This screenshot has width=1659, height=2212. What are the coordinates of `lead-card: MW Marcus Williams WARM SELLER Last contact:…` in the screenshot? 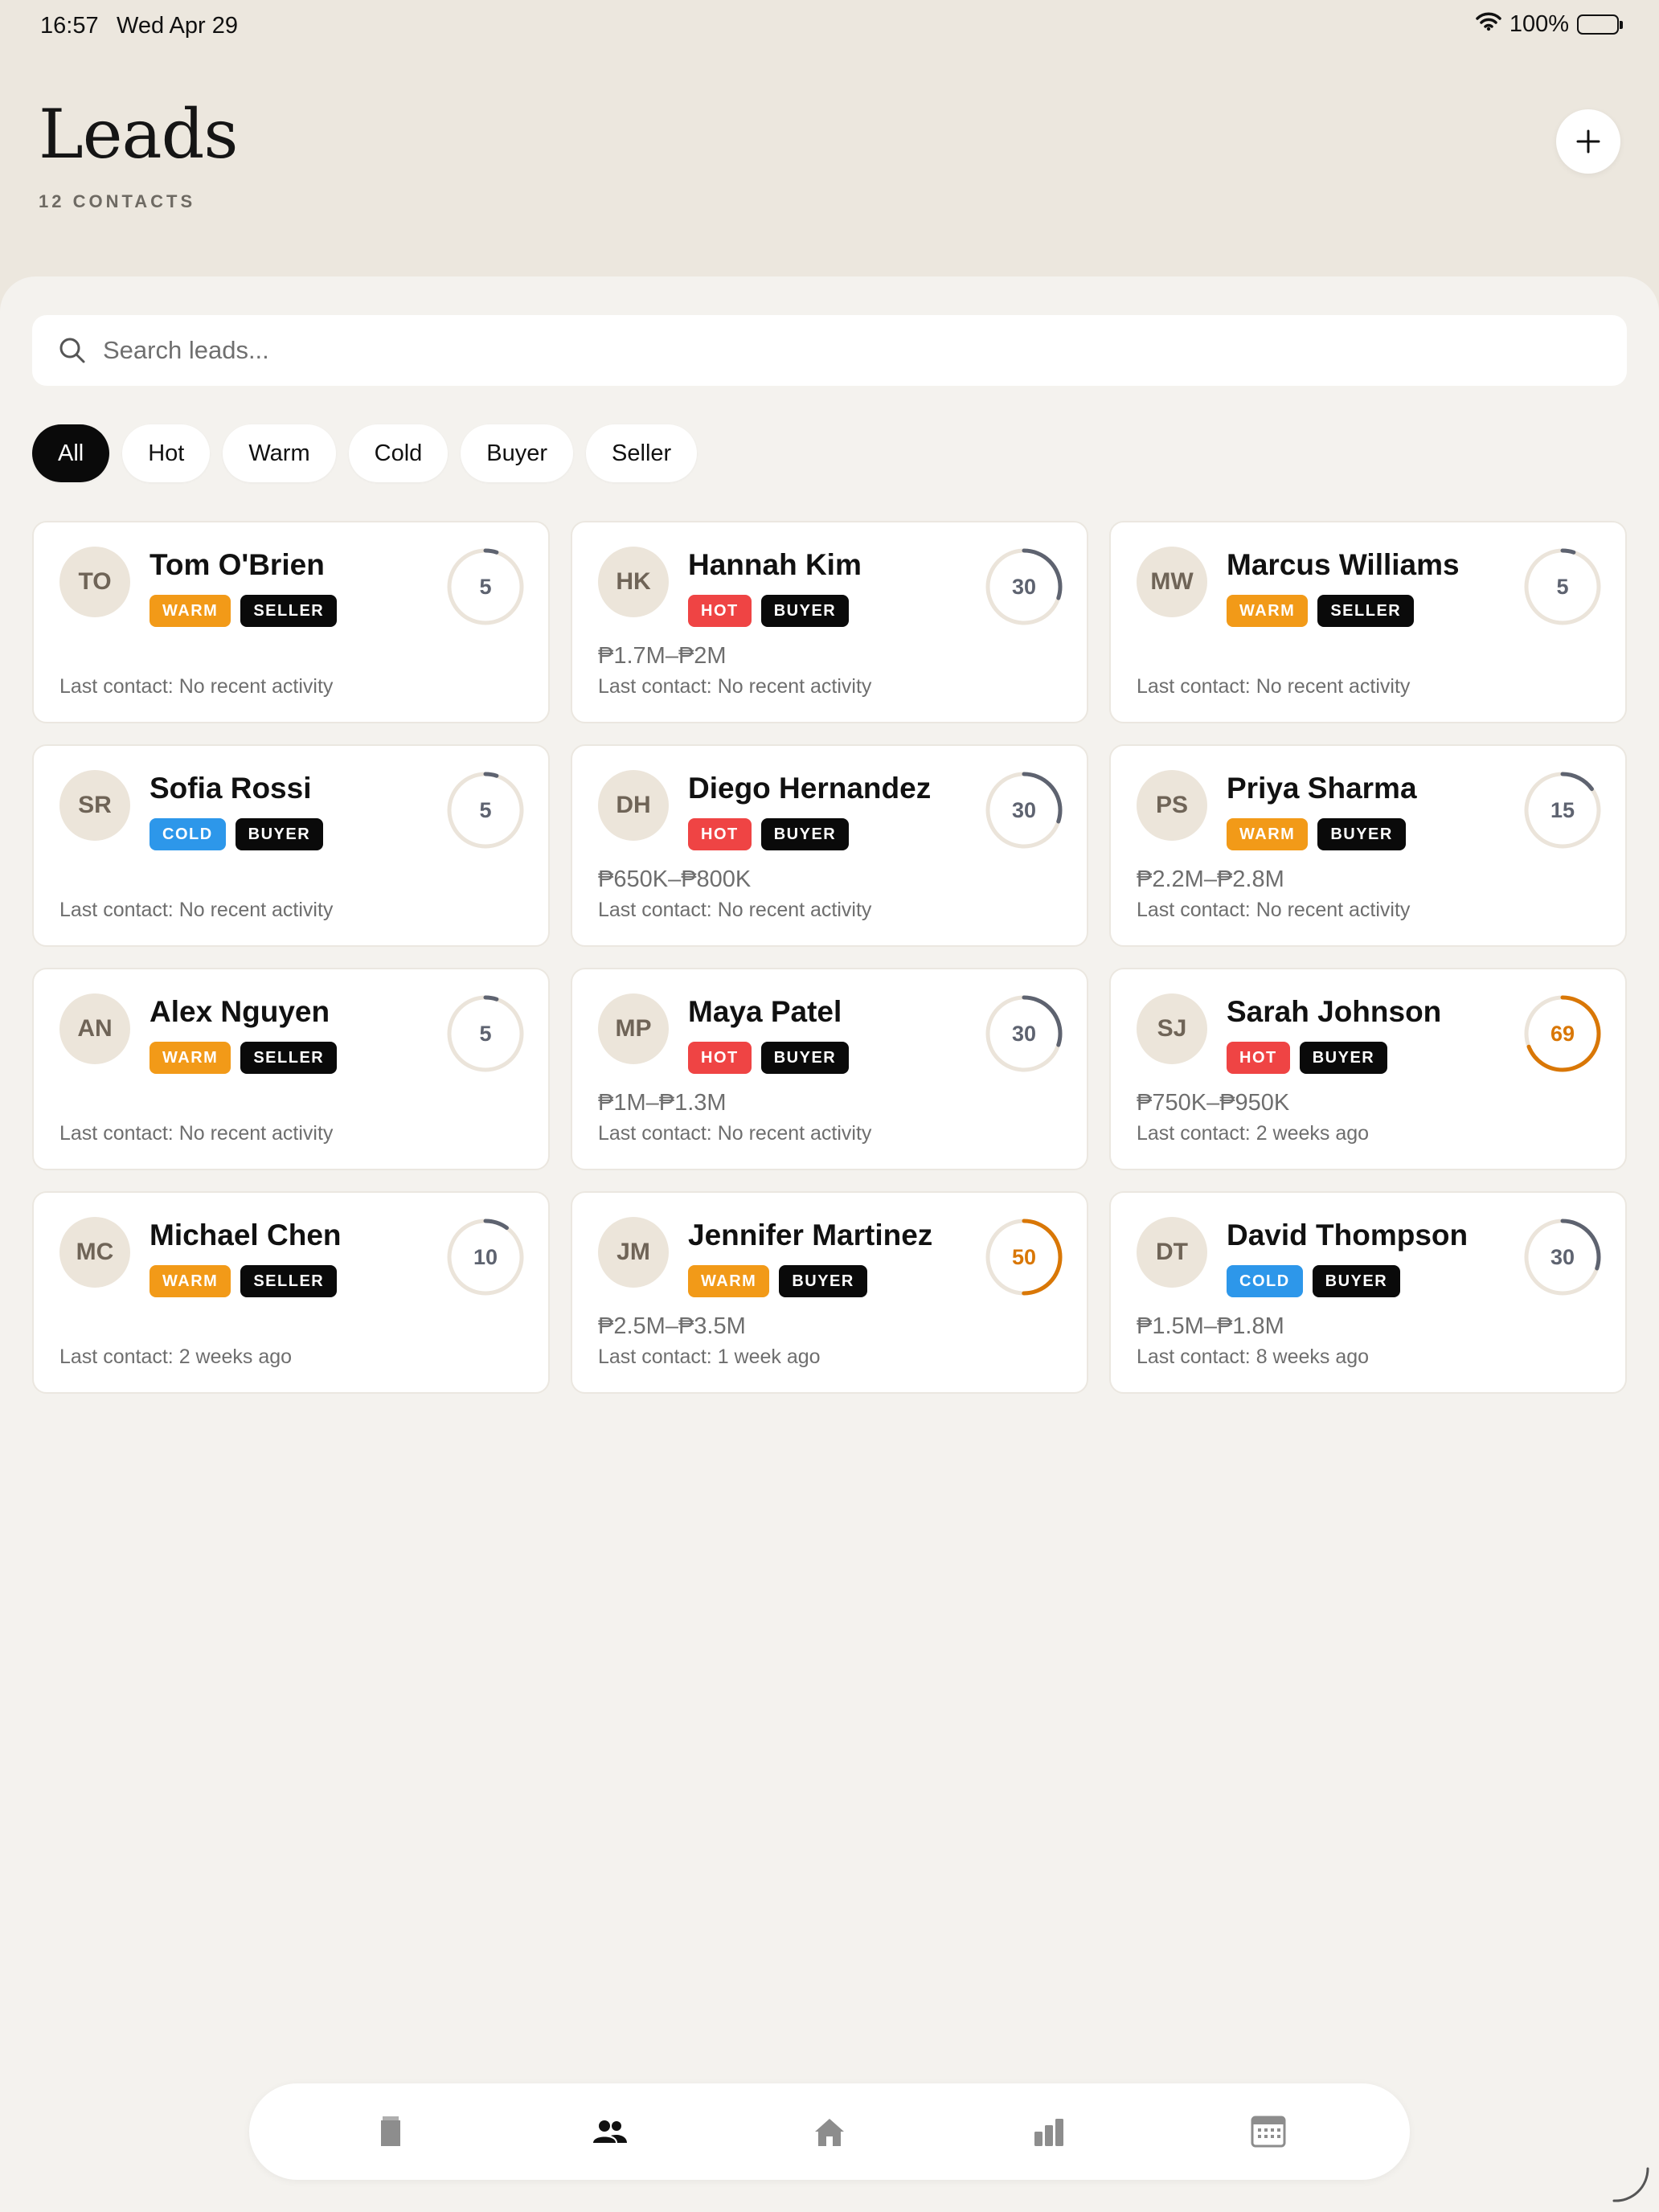 It's located at (1368, 622).